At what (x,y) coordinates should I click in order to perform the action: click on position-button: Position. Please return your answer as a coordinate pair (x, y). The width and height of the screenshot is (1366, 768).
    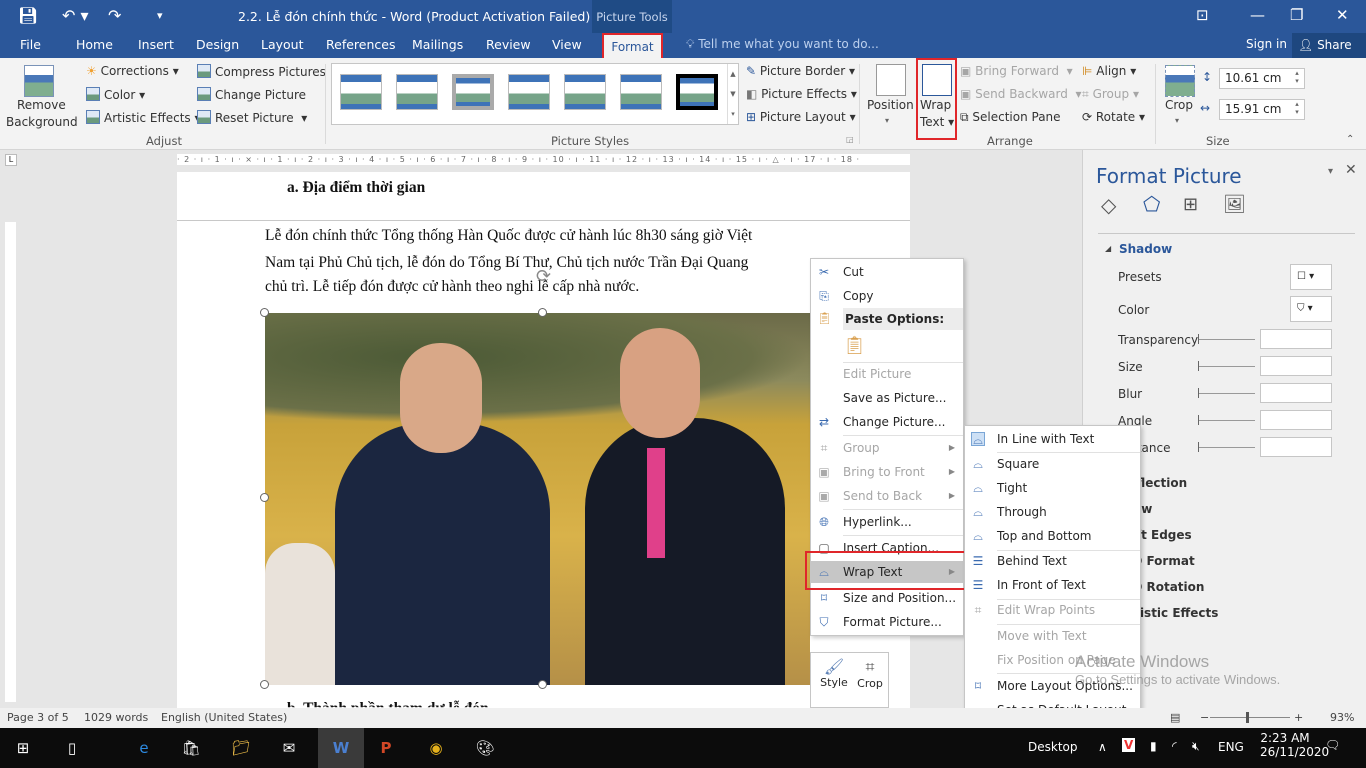
    Looking at the image, I should click on (890, 105).